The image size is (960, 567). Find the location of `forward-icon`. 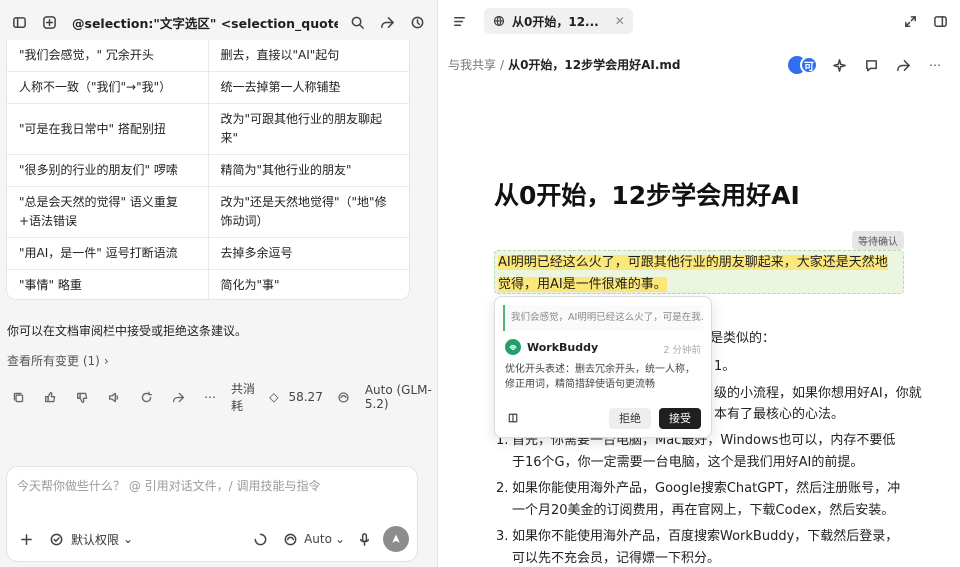

forward-icon is located at coordinates (178, 397).